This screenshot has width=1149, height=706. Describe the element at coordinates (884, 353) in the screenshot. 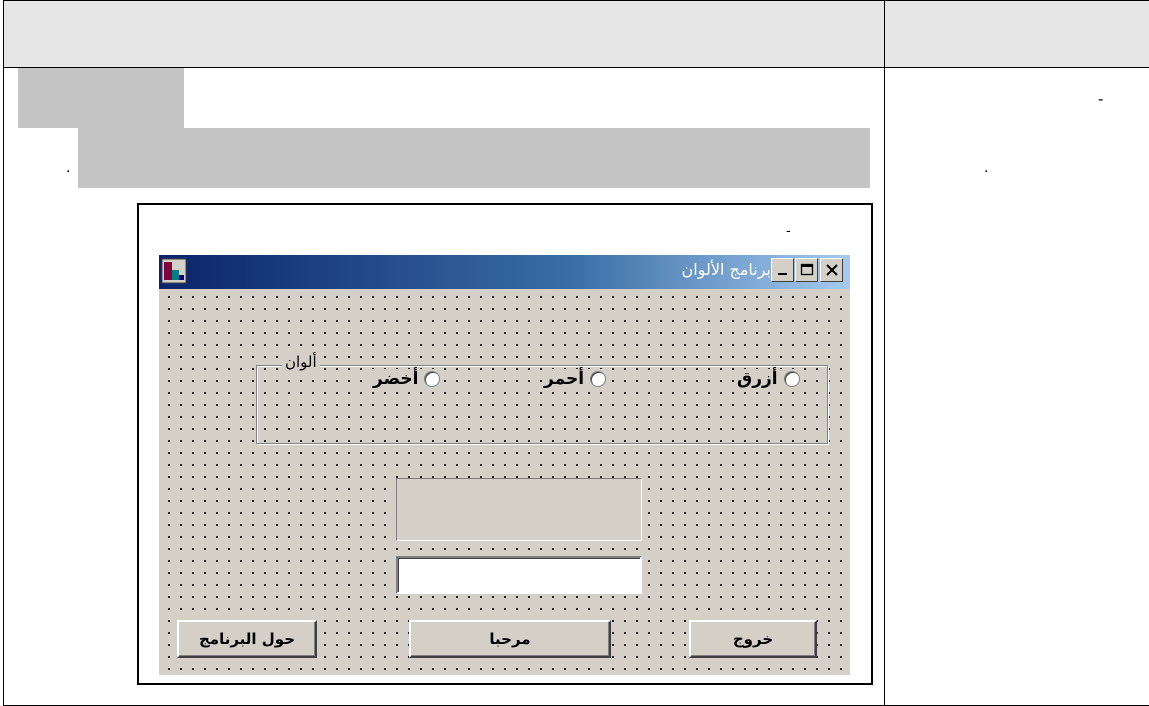

I see `column-divider` at that location.